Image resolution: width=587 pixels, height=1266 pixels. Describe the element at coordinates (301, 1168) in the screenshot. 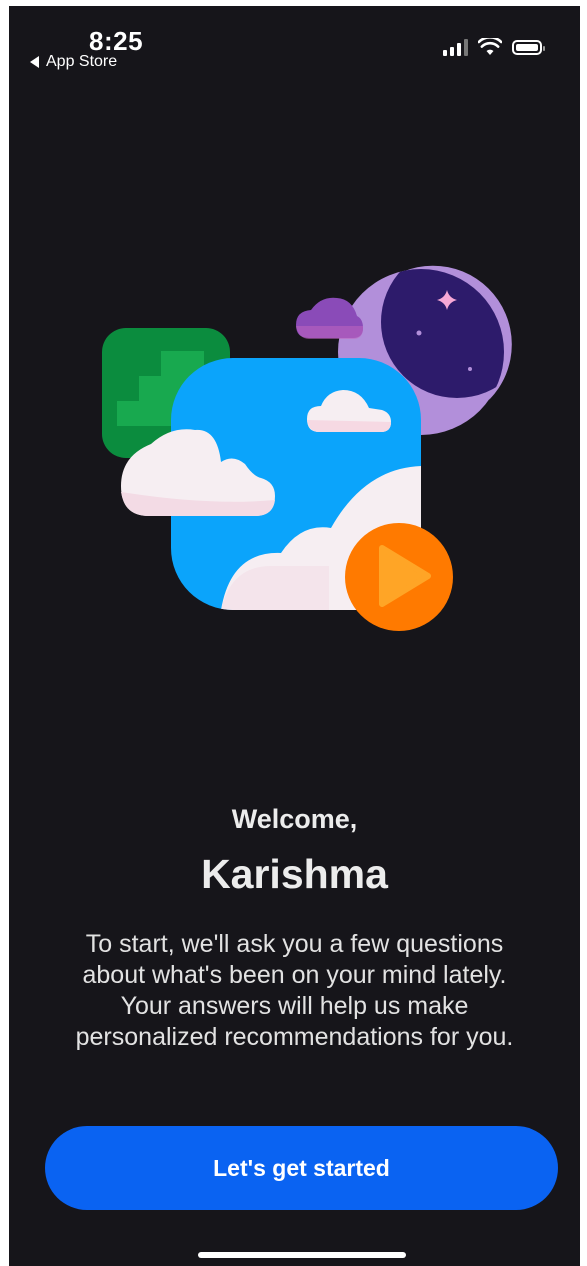

I see `get-started-button: Let's get started` at that location.